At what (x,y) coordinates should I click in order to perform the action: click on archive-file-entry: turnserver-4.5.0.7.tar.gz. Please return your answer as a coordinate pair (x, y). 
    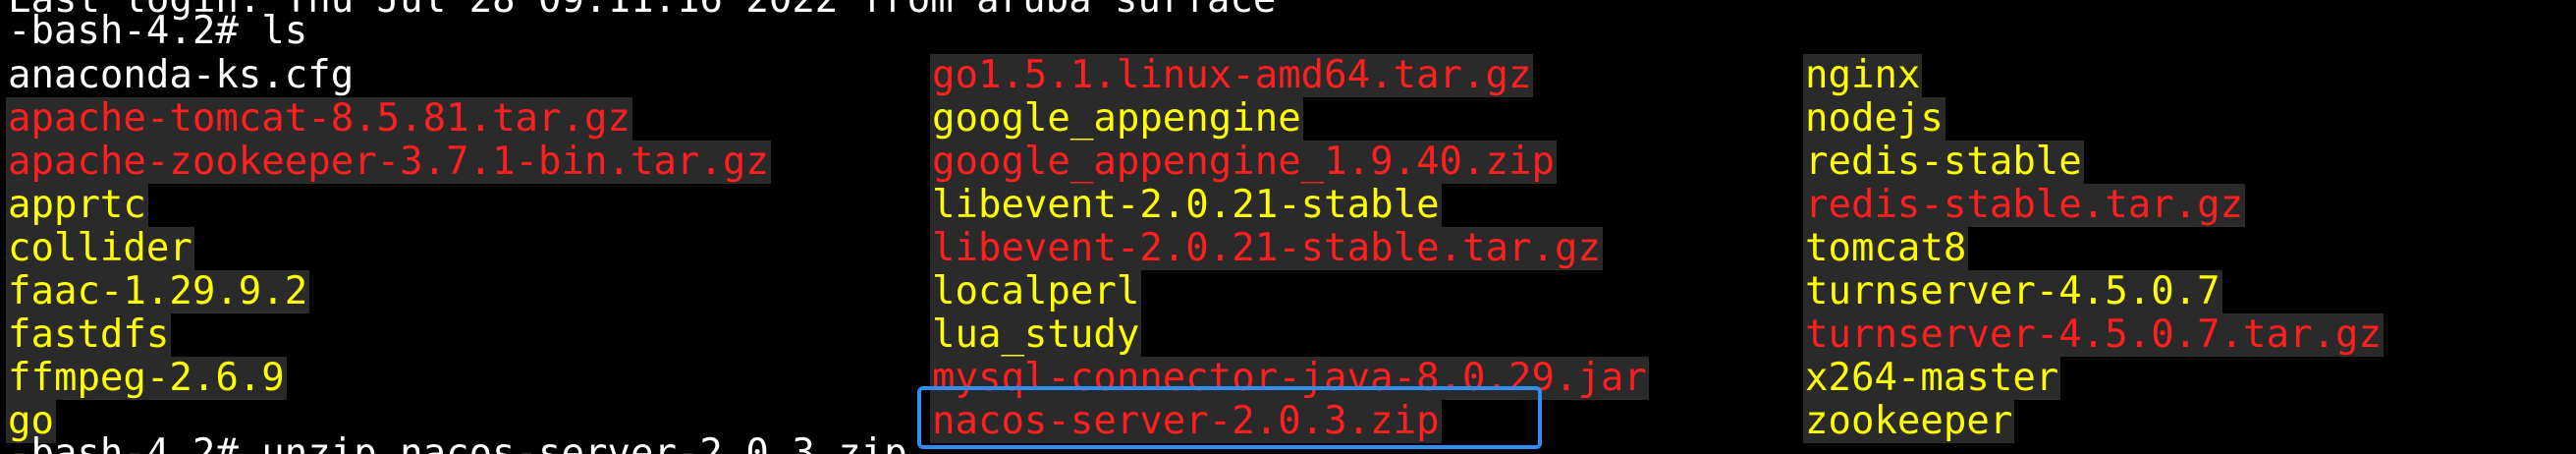
    Looking at the image, I should click on (2094, 334).